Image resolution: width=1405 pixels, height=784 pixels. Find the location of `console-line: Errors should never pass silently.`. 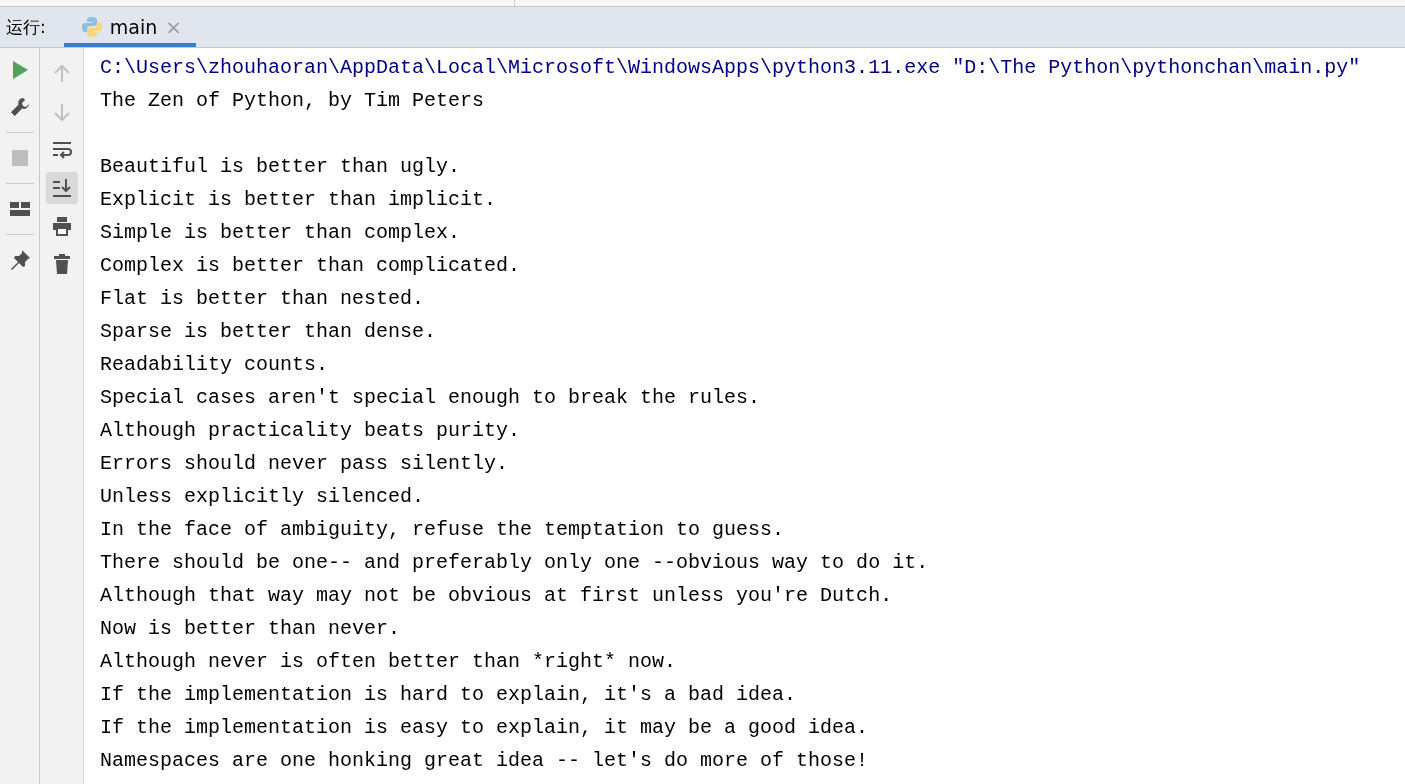

console-line: Errors should never pass silently. is located at coordinates (305, 464).